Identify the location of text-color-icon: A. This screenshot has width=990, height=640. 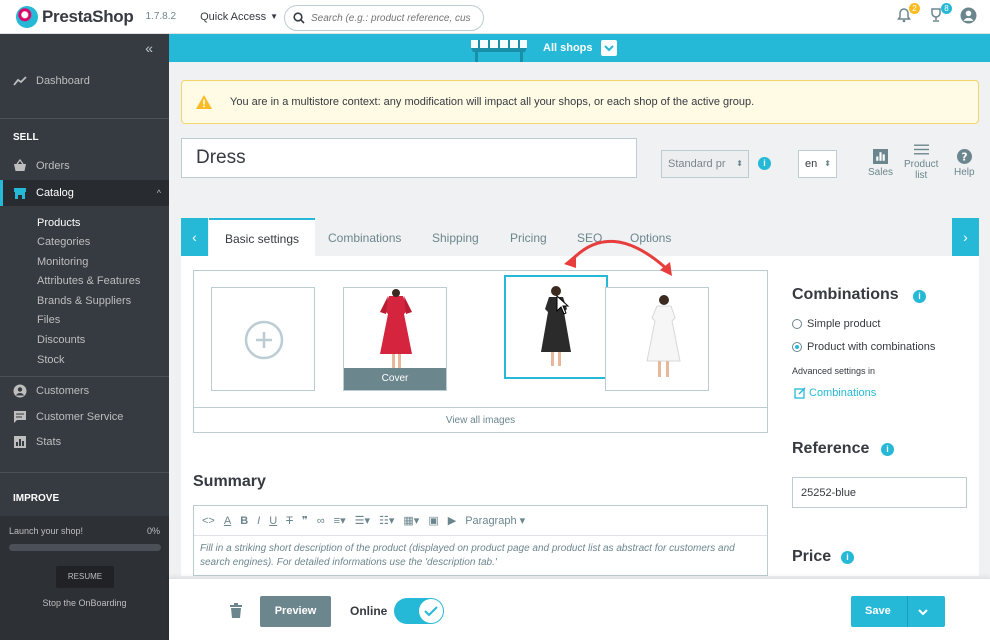
(227, 521).